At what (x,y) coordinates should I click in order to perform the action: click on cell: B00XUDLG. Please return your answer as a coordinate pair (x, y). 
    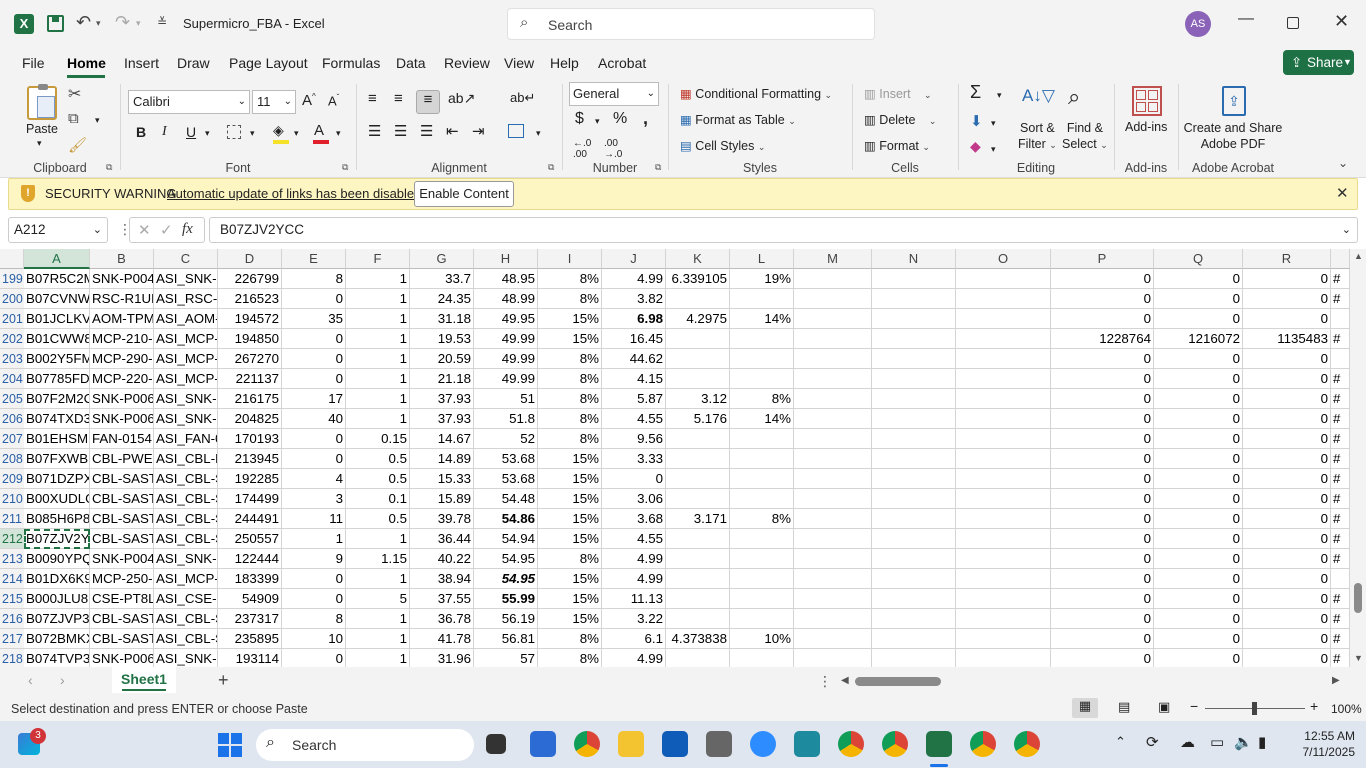
    Looking at the image, I should click on (57, 499).